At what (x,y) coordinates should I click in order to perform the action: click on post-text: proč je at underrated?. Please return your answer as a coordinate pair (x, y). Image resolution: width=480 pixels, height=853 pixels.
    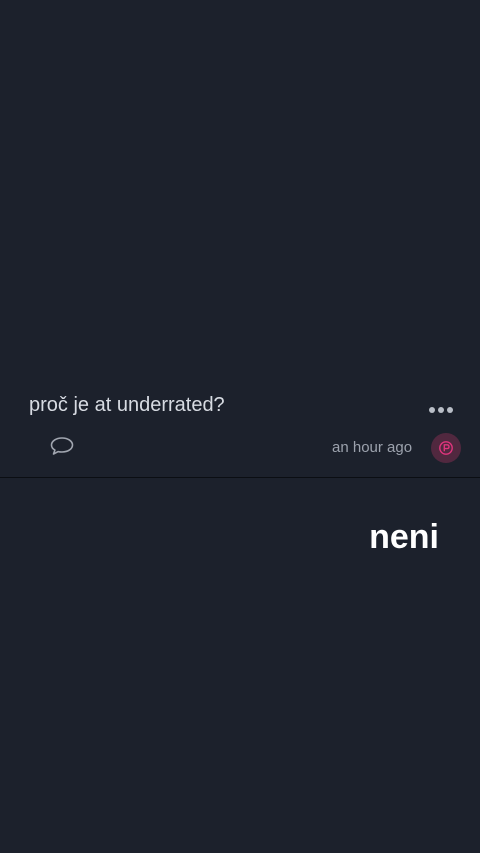
    Looking at the image, I should click on (127, 405).